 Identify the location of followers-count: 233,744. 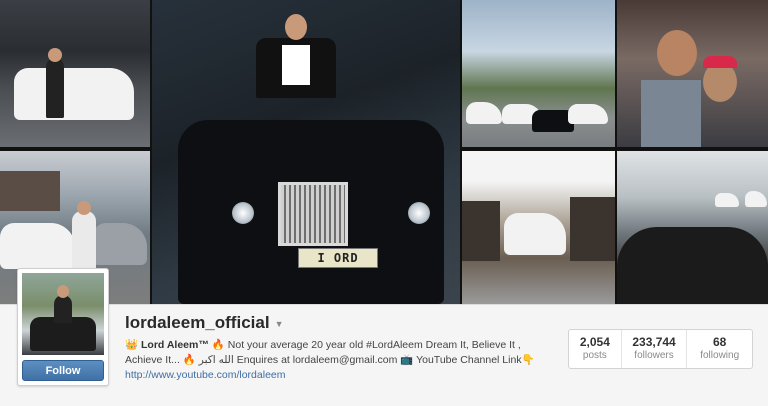
(654, 342).